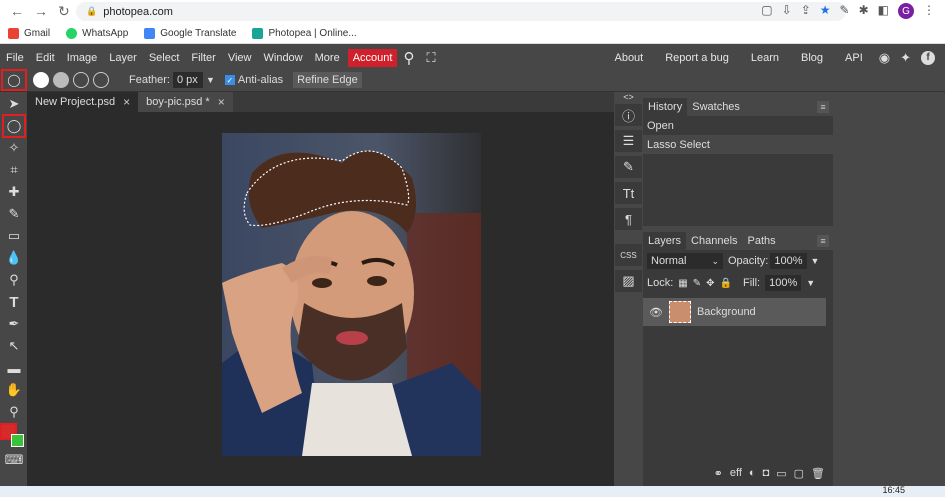 The image size is (945, 497). What do you see at coordinates (97, 33) in the screenshot?
I see `bookmark-whatsapp: WhatsApp` at bounding box center [97, 33].